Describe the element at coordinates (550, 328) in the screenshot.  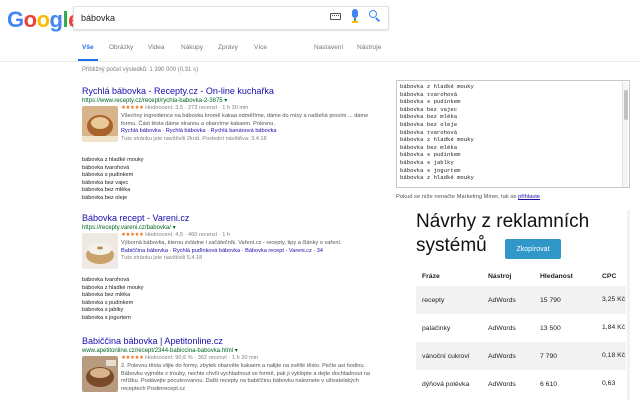
I see `volume-cell: 13 500` at that location.